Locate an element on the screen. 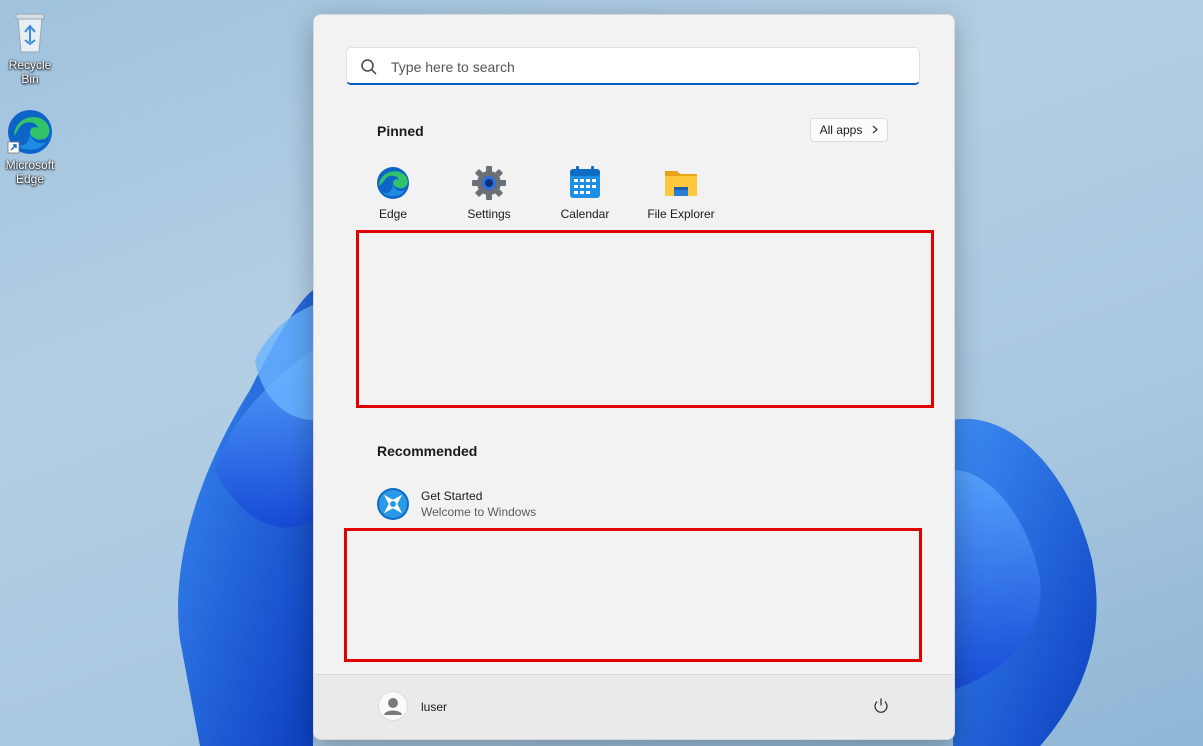 Image resolution: width=1203 pixels, height=746 pixels. highlight-box-recommended is located at coordinates (633, 595).